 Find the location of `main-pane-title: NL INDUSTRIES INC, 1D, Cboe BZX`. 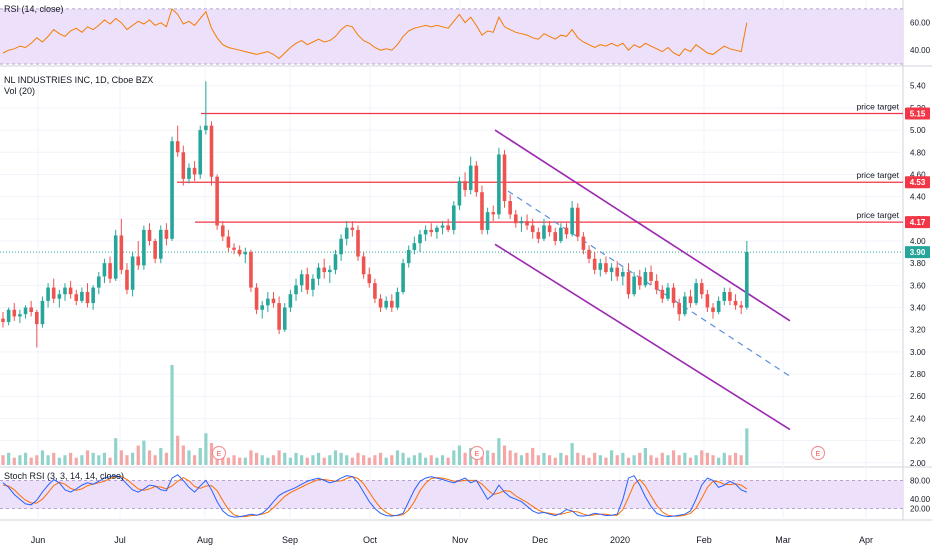

main-pane-title: NL INDUSTRIES INC, 1D, Cboe BZX is located at coordinates (78, 80).